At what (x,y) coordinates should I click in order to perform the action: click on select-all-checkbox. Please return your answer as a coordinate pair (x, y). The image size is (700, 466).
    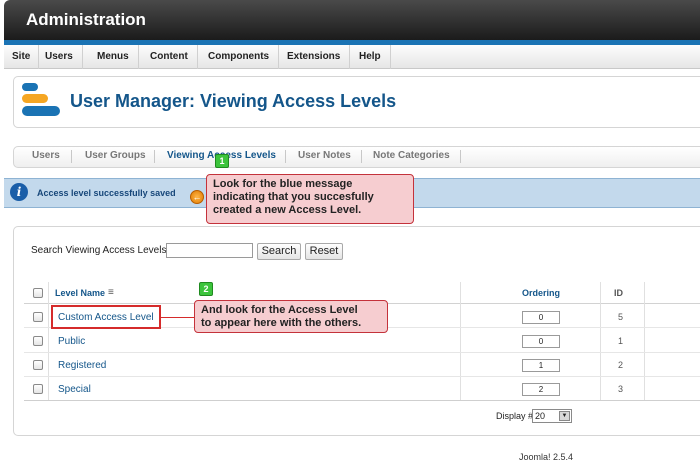
    Looking at the image, I should click on (38, 293).